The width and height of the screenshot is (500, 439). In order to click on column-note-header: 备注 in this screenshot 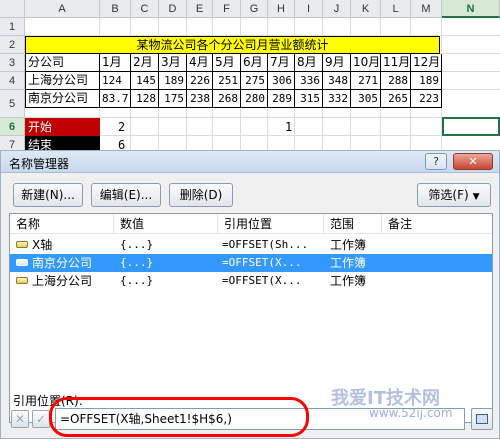, I will do `click(437, 224)`.